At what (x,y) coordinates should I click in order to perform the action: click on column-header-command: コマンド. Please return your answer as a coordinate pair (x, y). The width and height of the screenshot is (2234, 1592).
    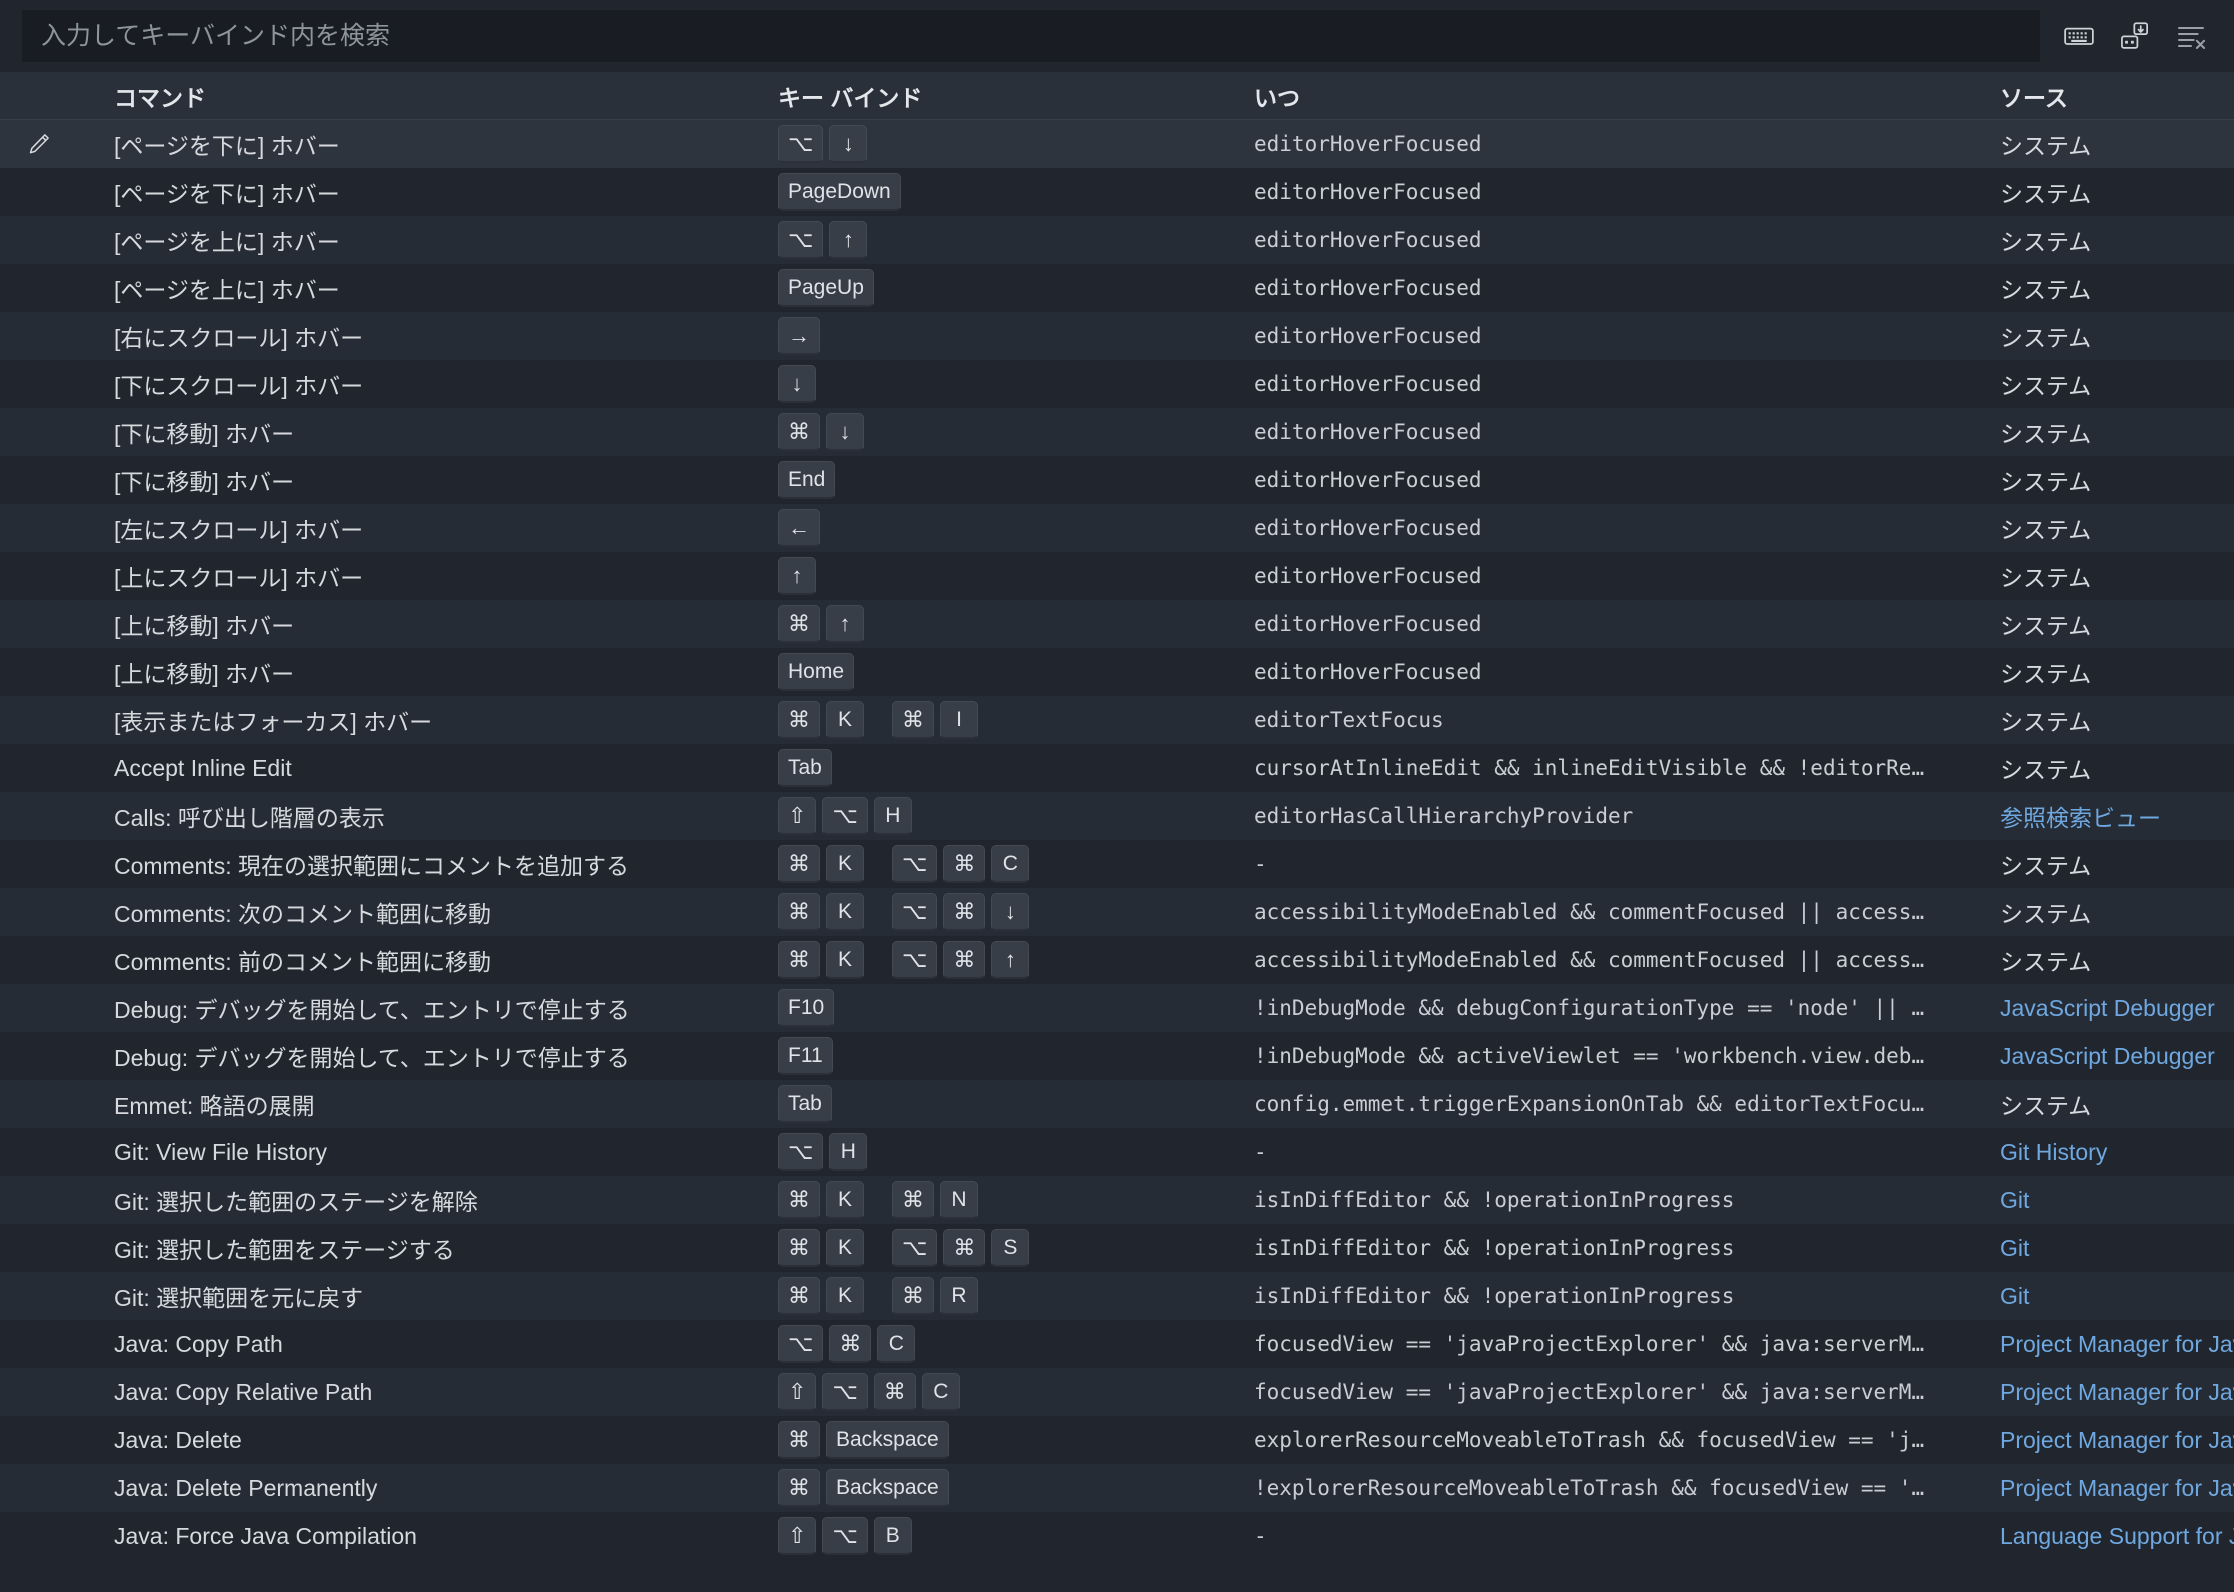
    Looking at the image, I should click on (418, 96).